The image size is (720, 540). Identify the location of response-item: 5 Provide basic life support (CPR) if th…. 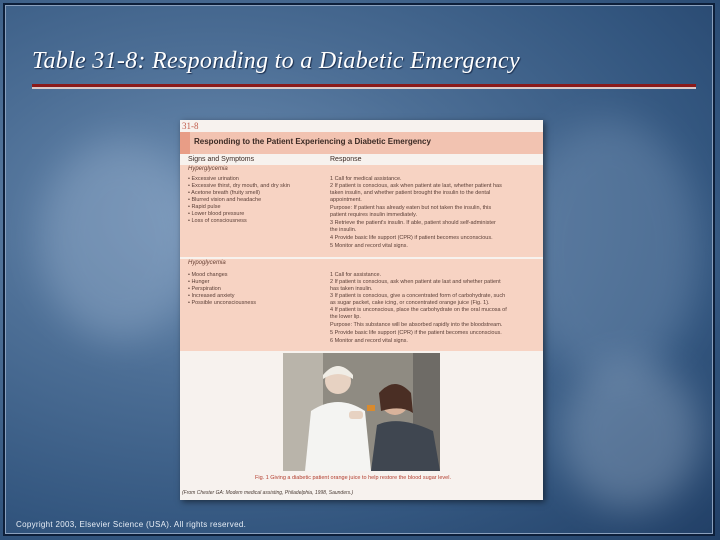
(416, 333).